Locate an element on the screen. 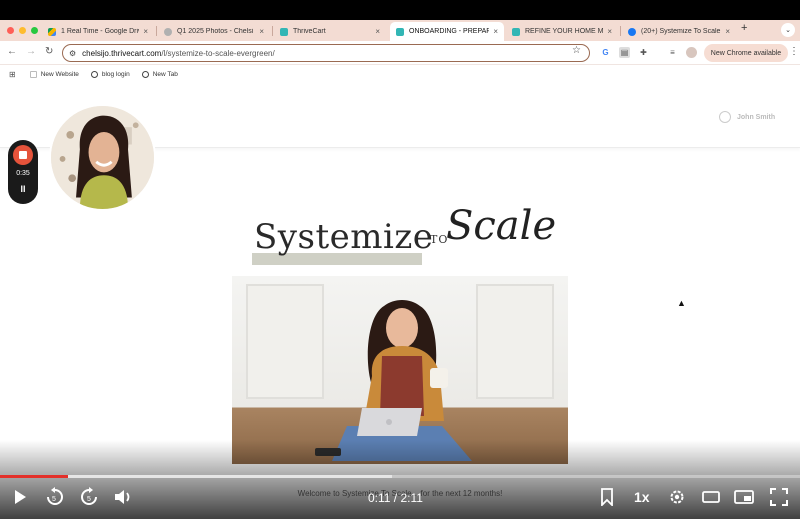 The image size is (800, 519). tab-google-drive: 1 Real Time - Google Drive × is located at coordinates (98, 31).